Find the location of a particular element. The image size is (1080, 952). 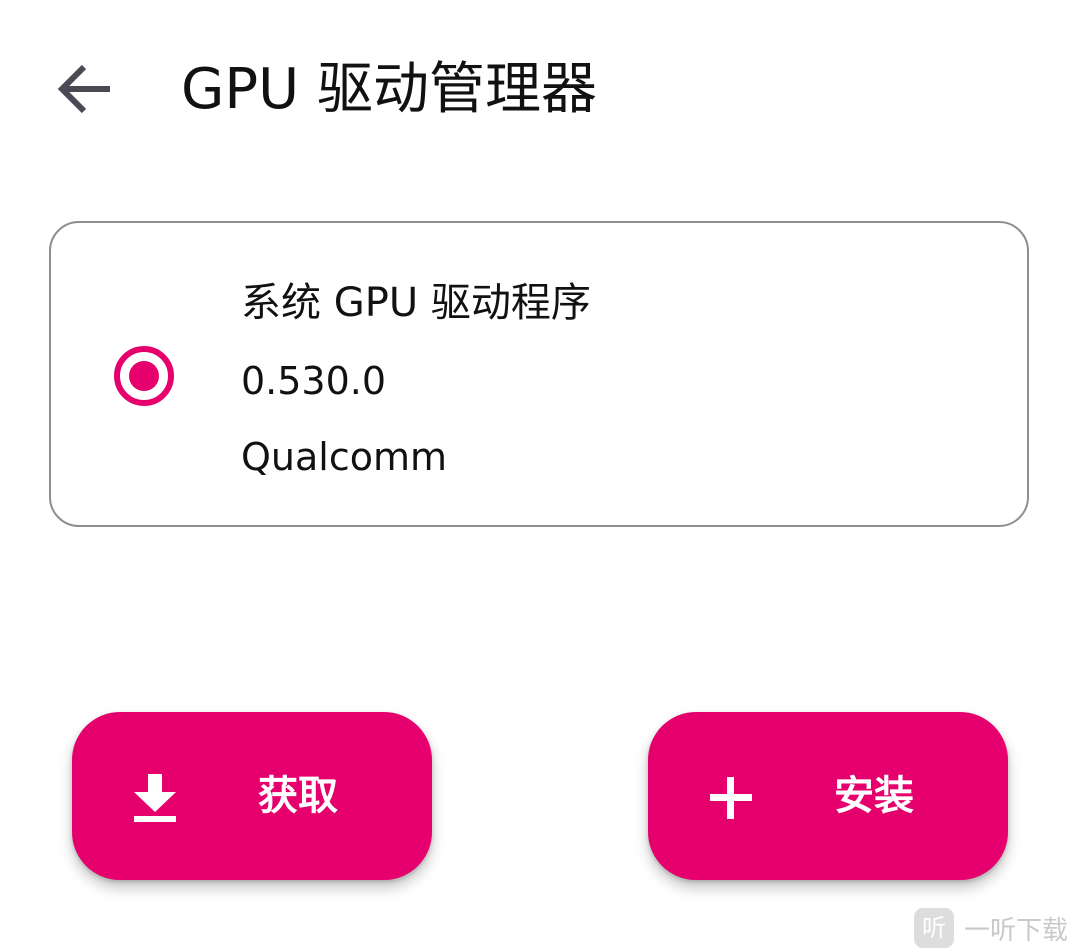

driver-name: 系统 GPU 驱动程序 is located at coordinates (416, 303).